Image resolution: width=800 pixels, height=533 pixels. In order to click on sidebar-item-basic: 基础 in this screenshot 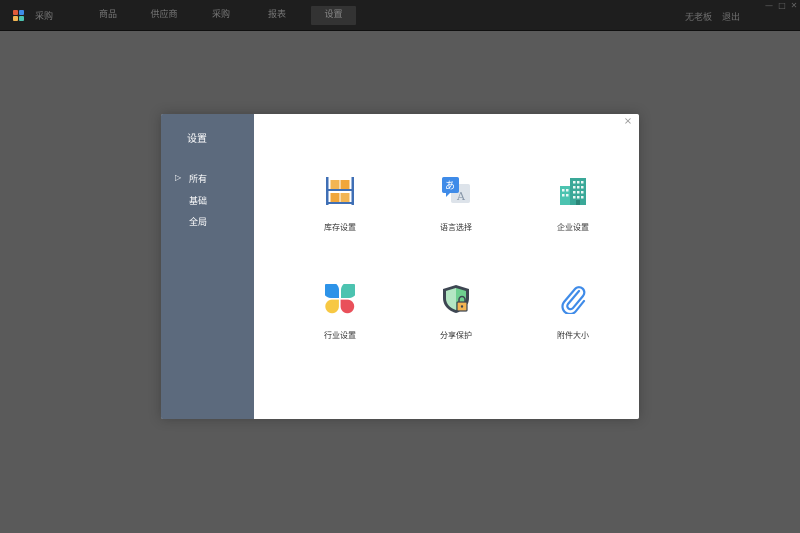, I will do `click(198, 200)`.